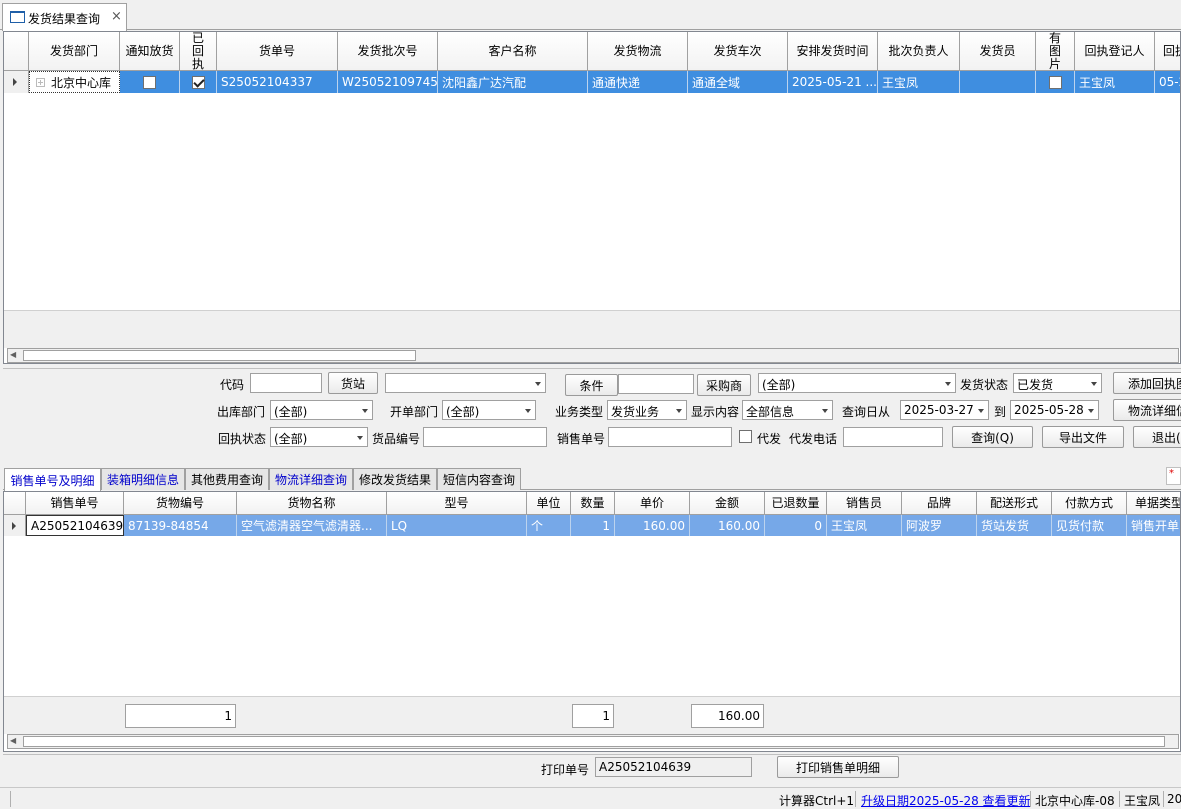  I want to click on ship-status-select: 已发货, so click(1057, 383).